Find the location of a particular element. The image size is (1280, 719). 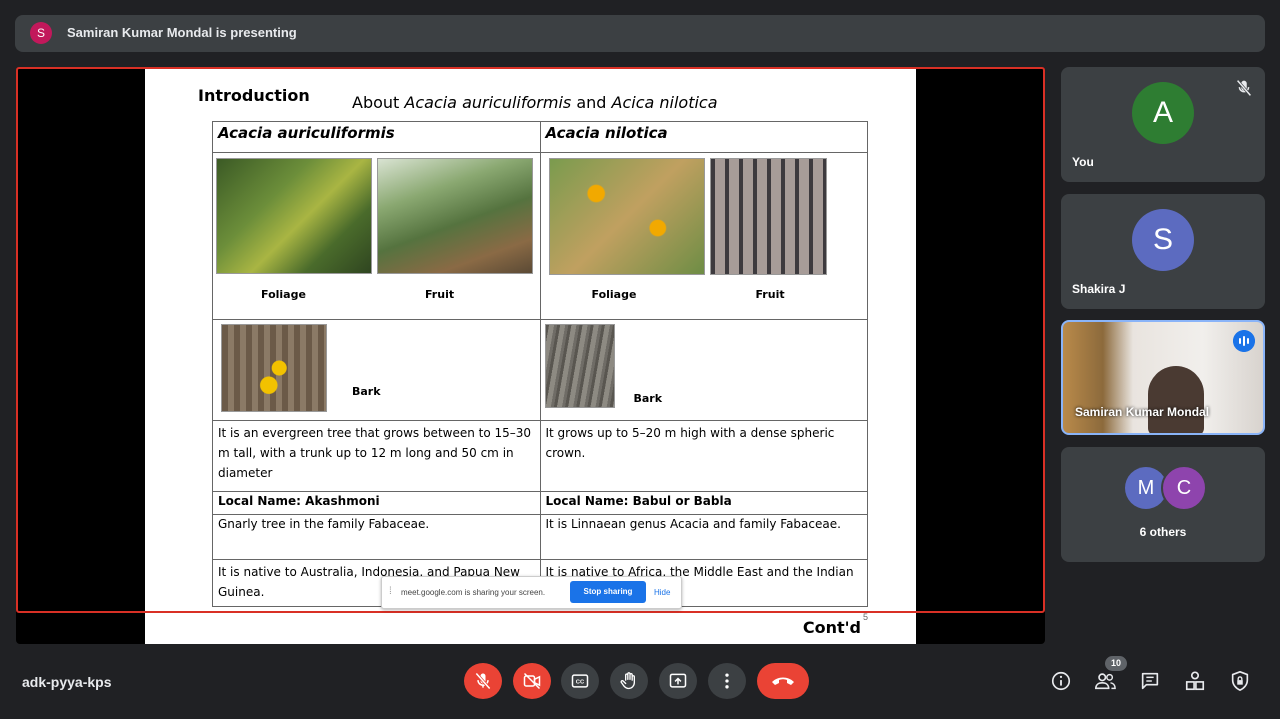

acacia-auriculiformis-fruit-photo is located at coordinates (455, 216).